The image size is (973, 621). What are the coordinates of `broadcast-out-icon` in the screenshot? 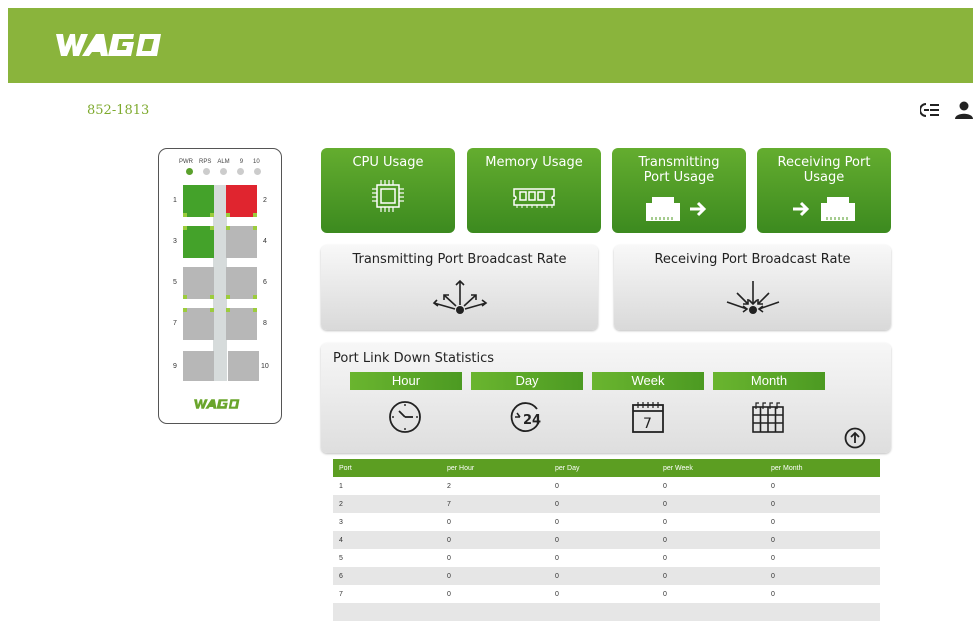 It's located at (459, 299).